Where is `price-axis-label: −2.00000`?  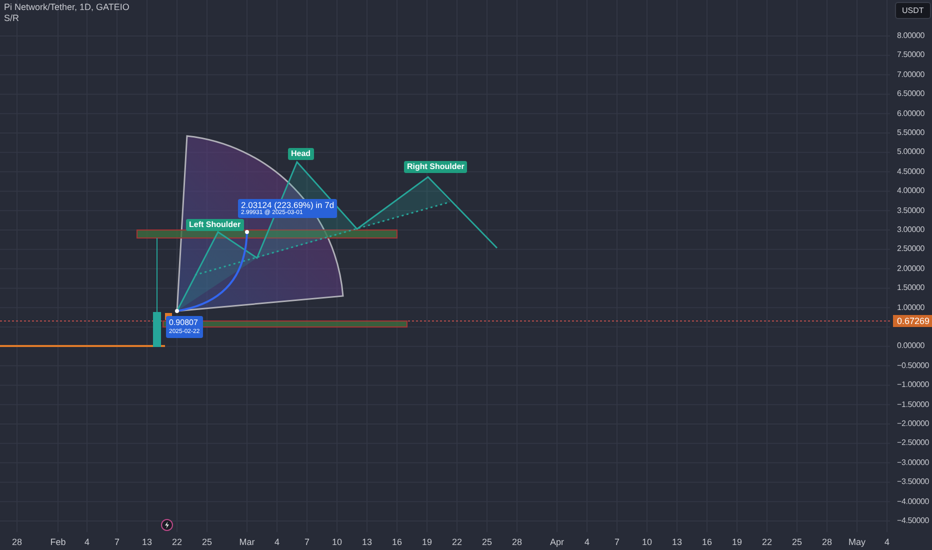 price-axis-label: −2.00000 is located at coordinates (913, 424).